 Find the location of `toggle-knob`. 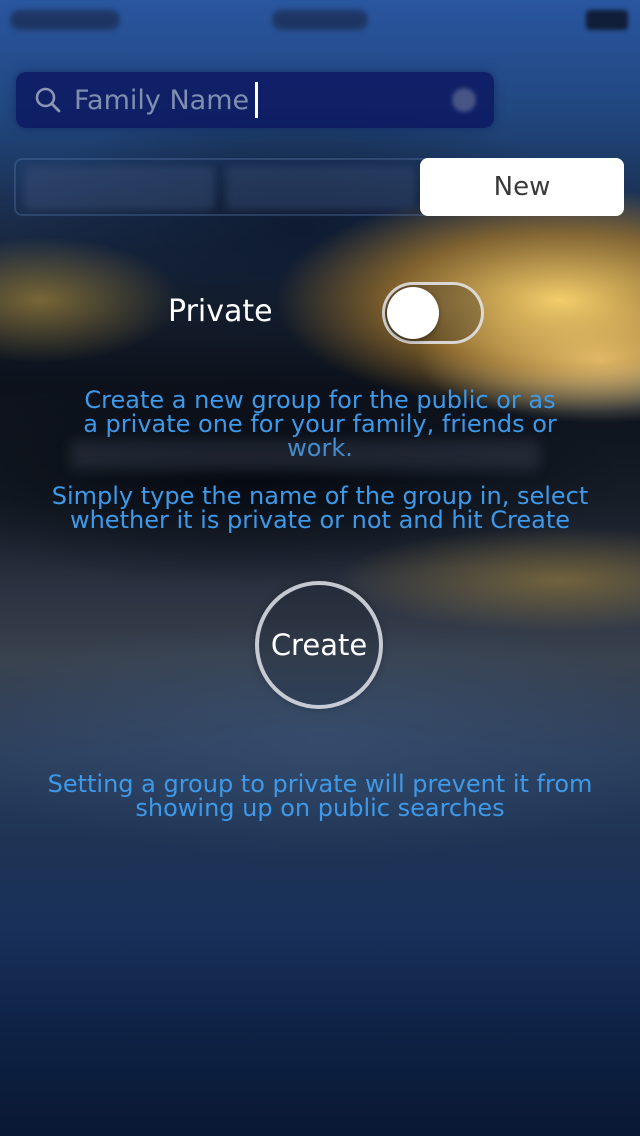

toggle-knob is located at coordinates (413, 313).